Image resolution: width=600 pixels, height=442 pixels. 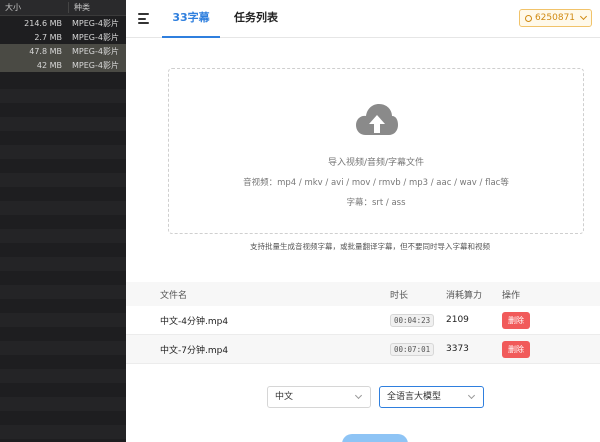 What do you see at coordinates (319, 397) in the screenshot?
I see `language-select: 中文` at bounding box center [319, 397].